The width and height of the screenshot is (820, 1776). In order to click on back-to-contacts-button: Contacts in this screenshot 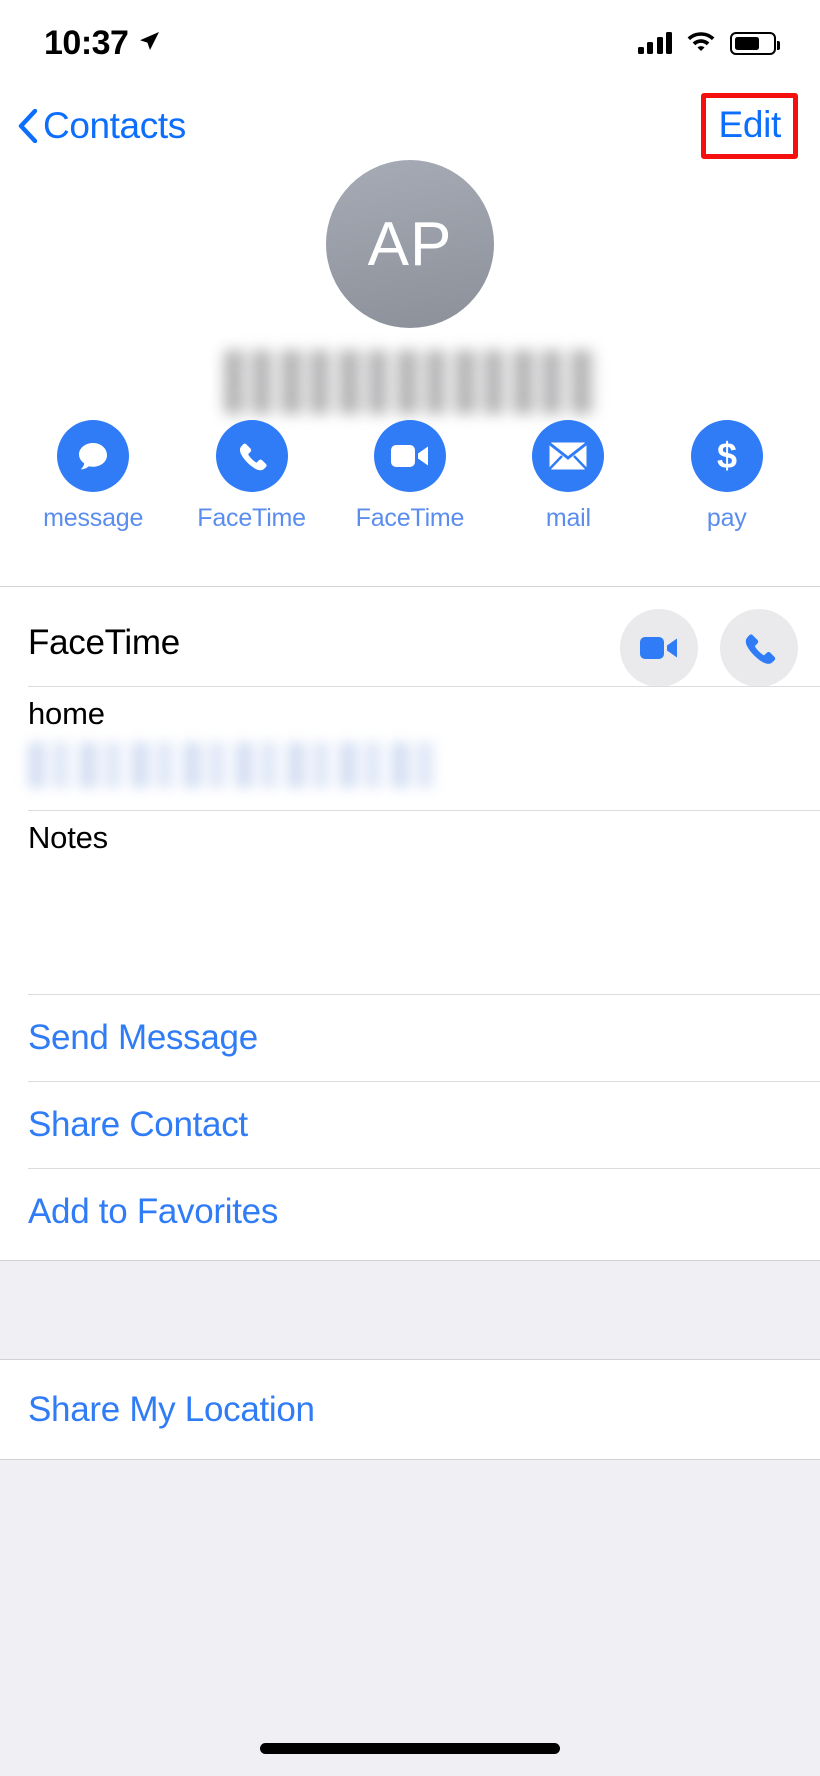, I will do `click(102, 126)`.